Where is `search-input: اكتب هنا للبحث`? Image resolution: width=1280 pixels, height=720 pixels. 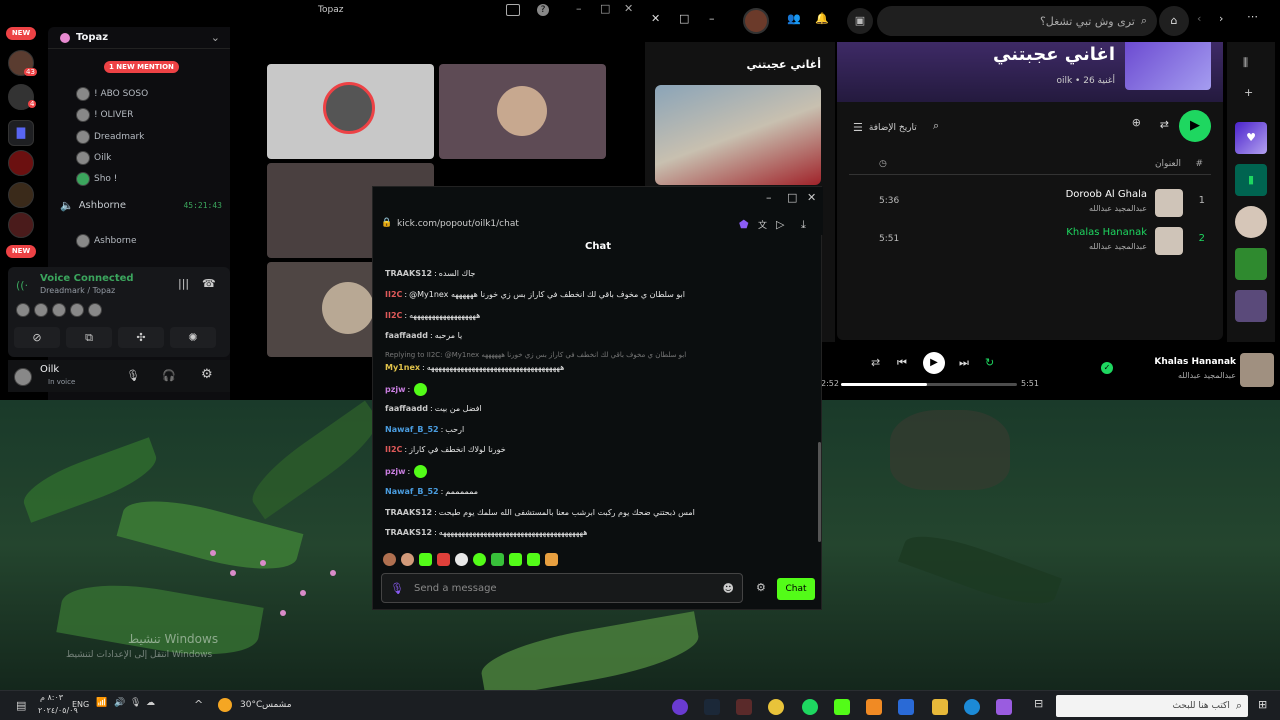 search-input: اكتب هنا للبحث is located at coordinates (1200, 706).